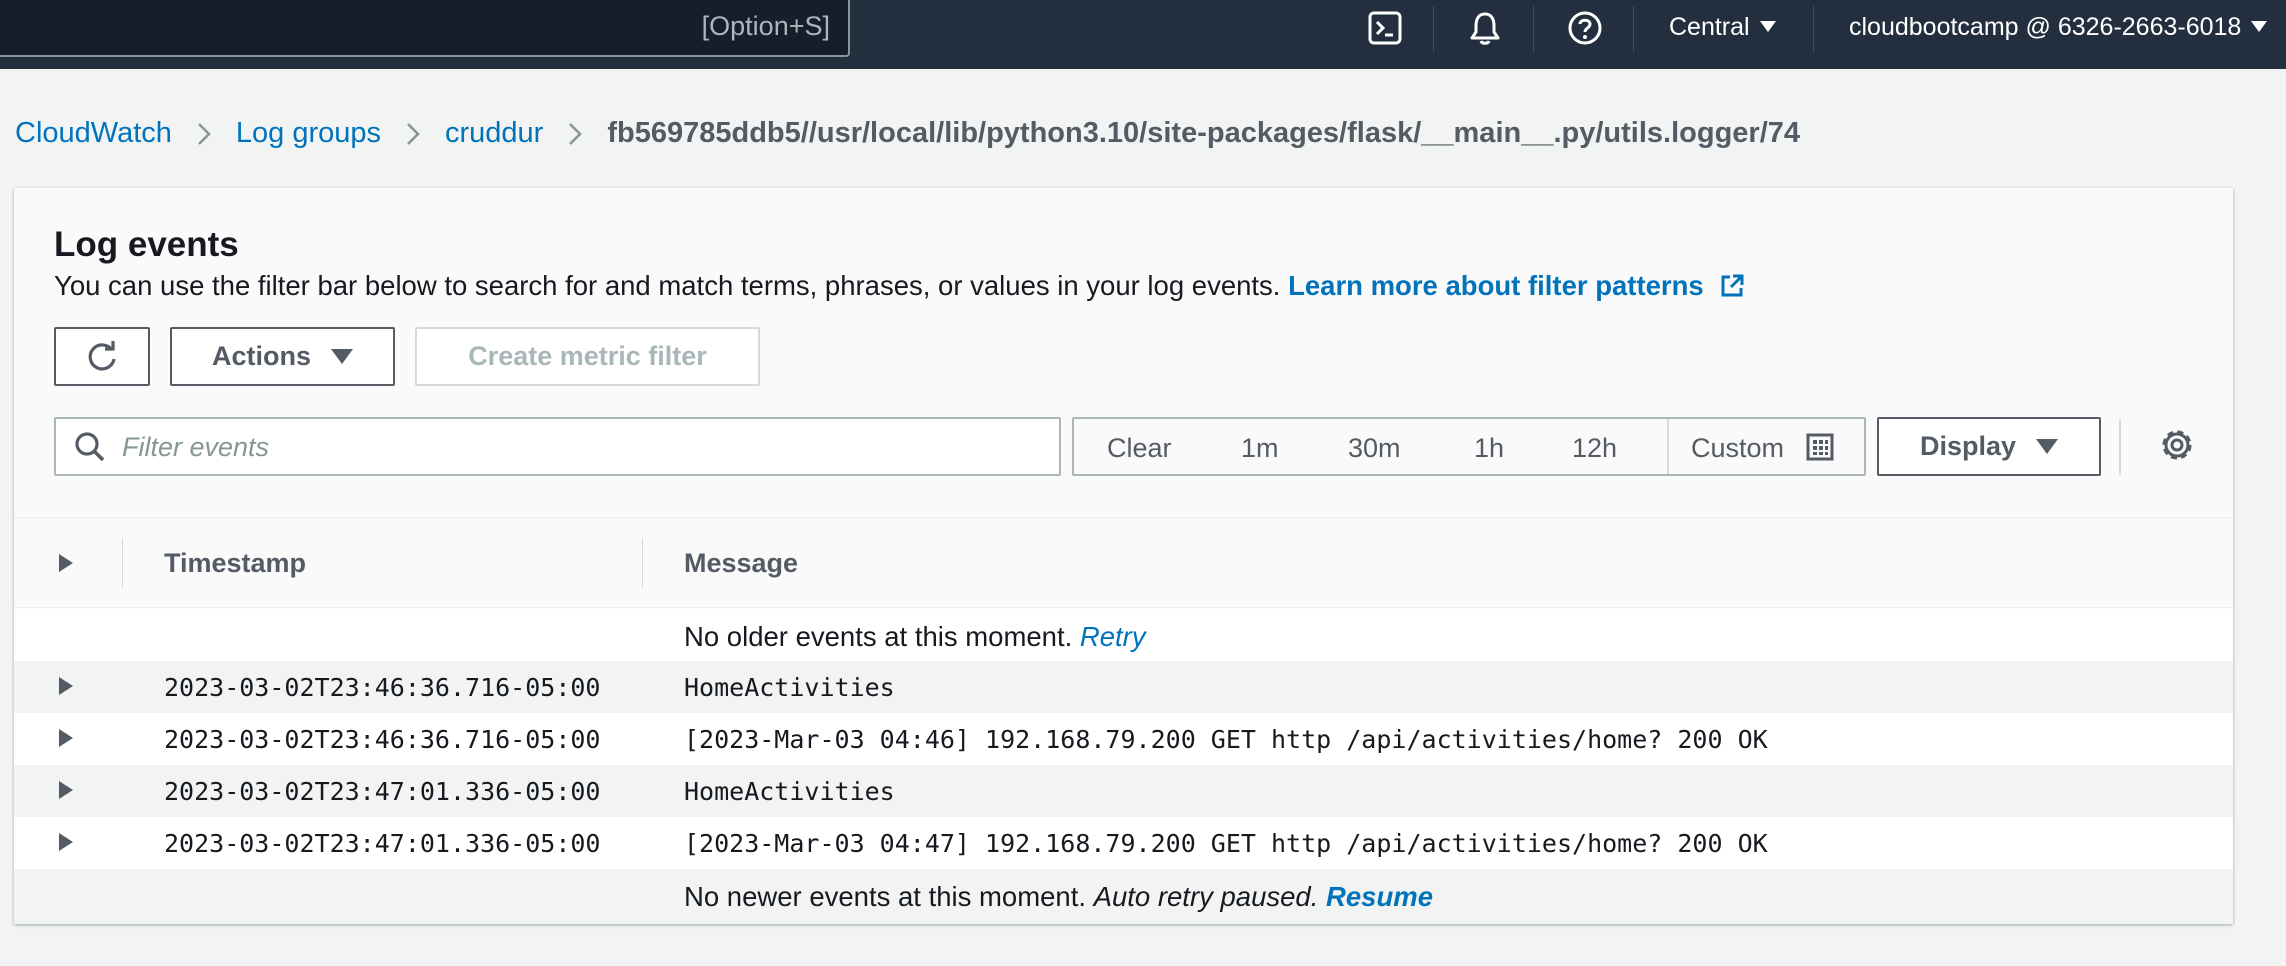 The width and height of the screenshot is (2286, 966). I want to click on time-range-30m: 30m, so click(1374, 448).